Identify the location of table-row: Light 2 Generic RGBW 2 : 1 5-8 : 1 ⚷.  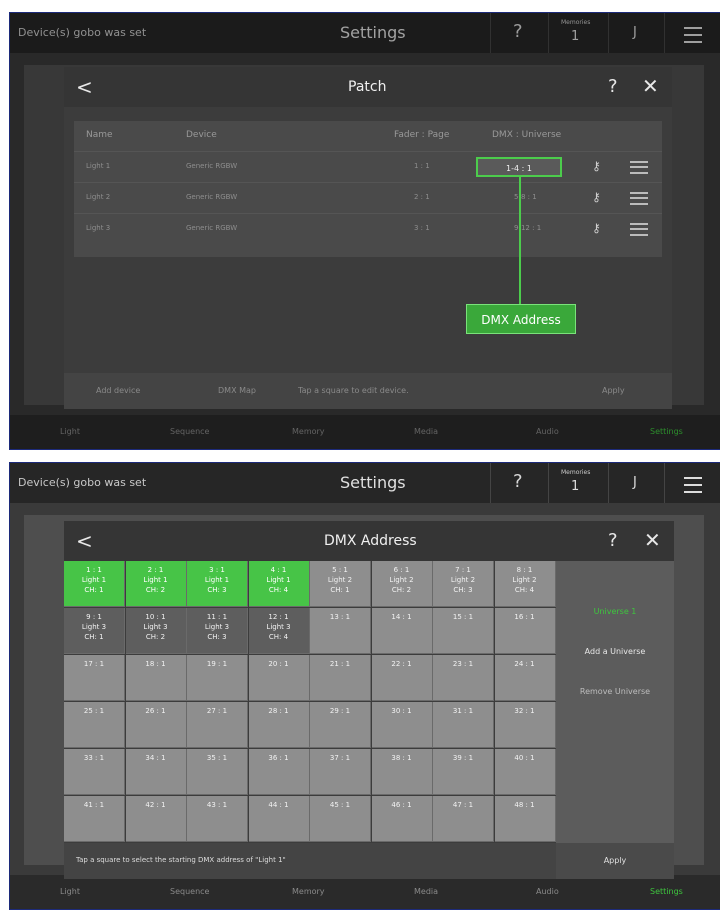
(368, 197).